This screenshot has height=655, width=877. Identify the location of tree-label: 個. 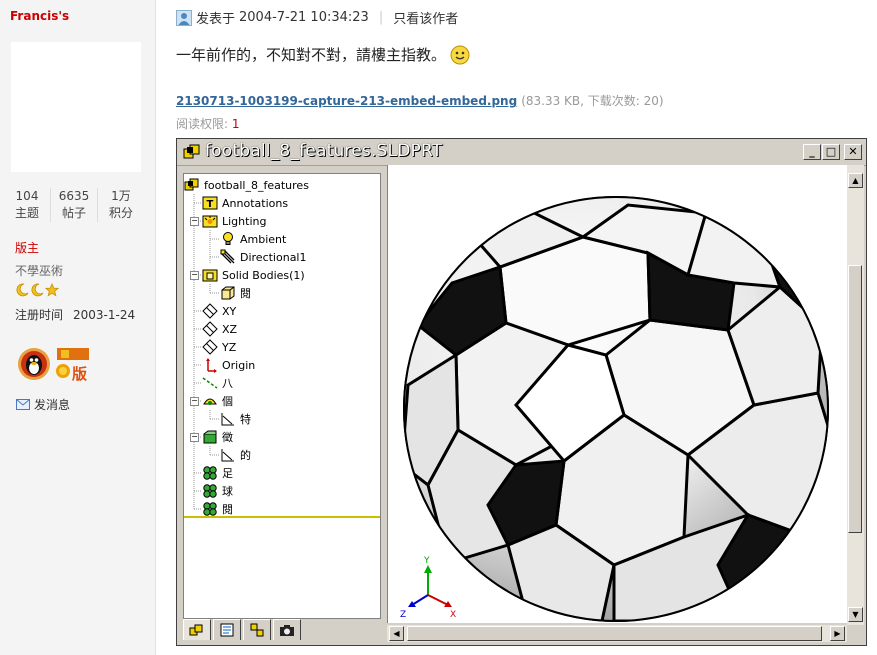
(227, 401).